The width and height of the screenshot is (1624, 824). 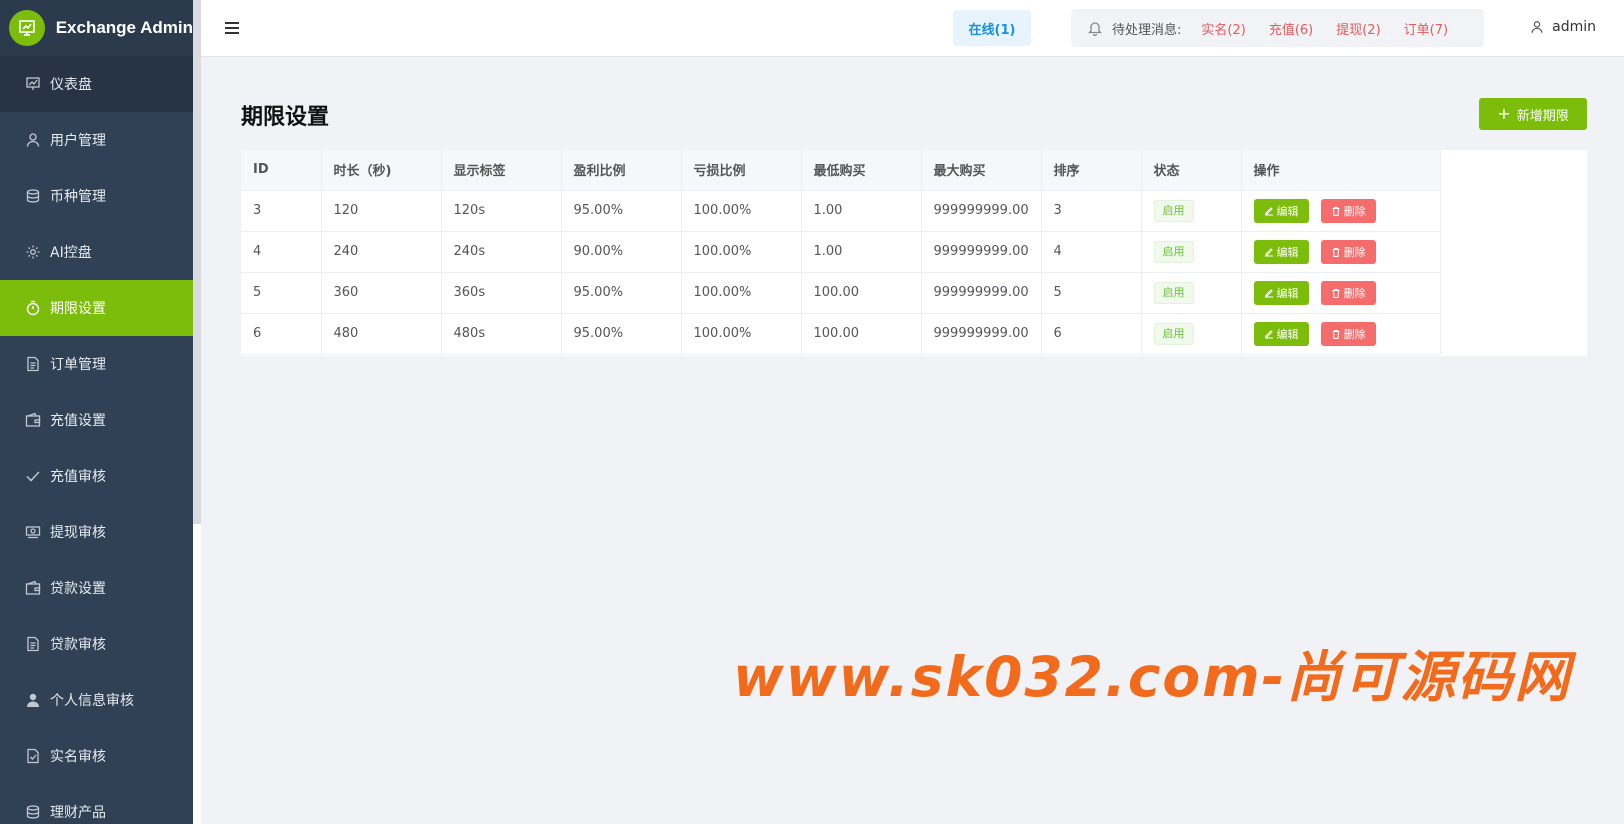 What do you see at coordinates (381, 334) in the screenshot?
I see `cell-duration: 480` at bounding box center [381, 334].